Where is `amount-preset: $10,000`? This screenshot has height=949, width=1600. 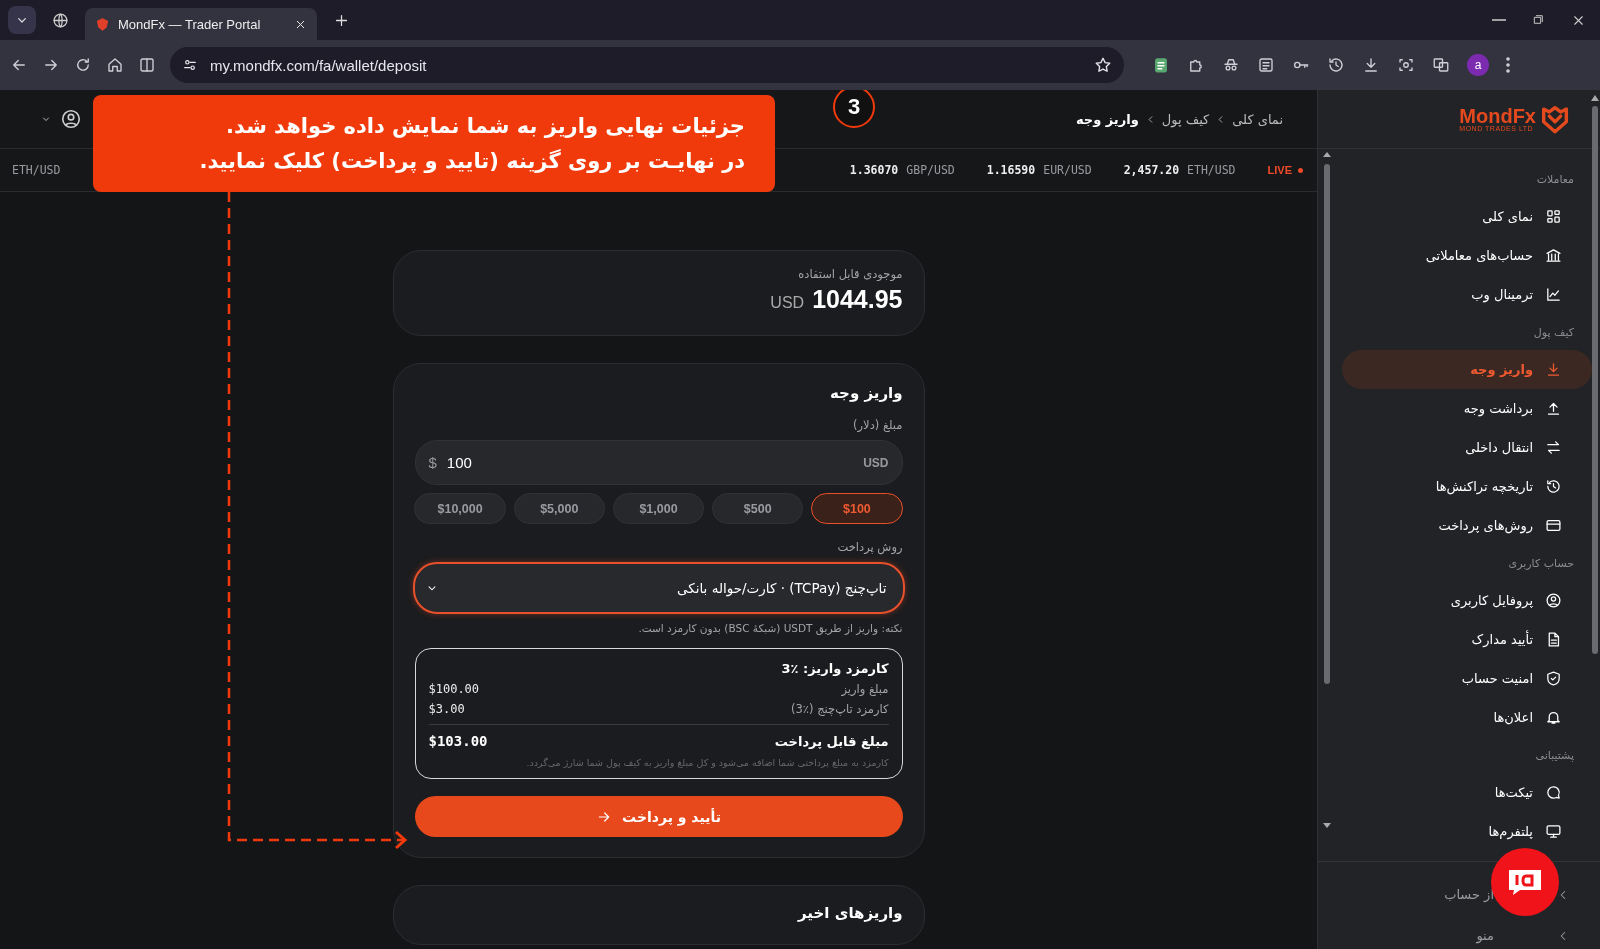 amount-preset: $10,000 is located at coordinates (460, 508).